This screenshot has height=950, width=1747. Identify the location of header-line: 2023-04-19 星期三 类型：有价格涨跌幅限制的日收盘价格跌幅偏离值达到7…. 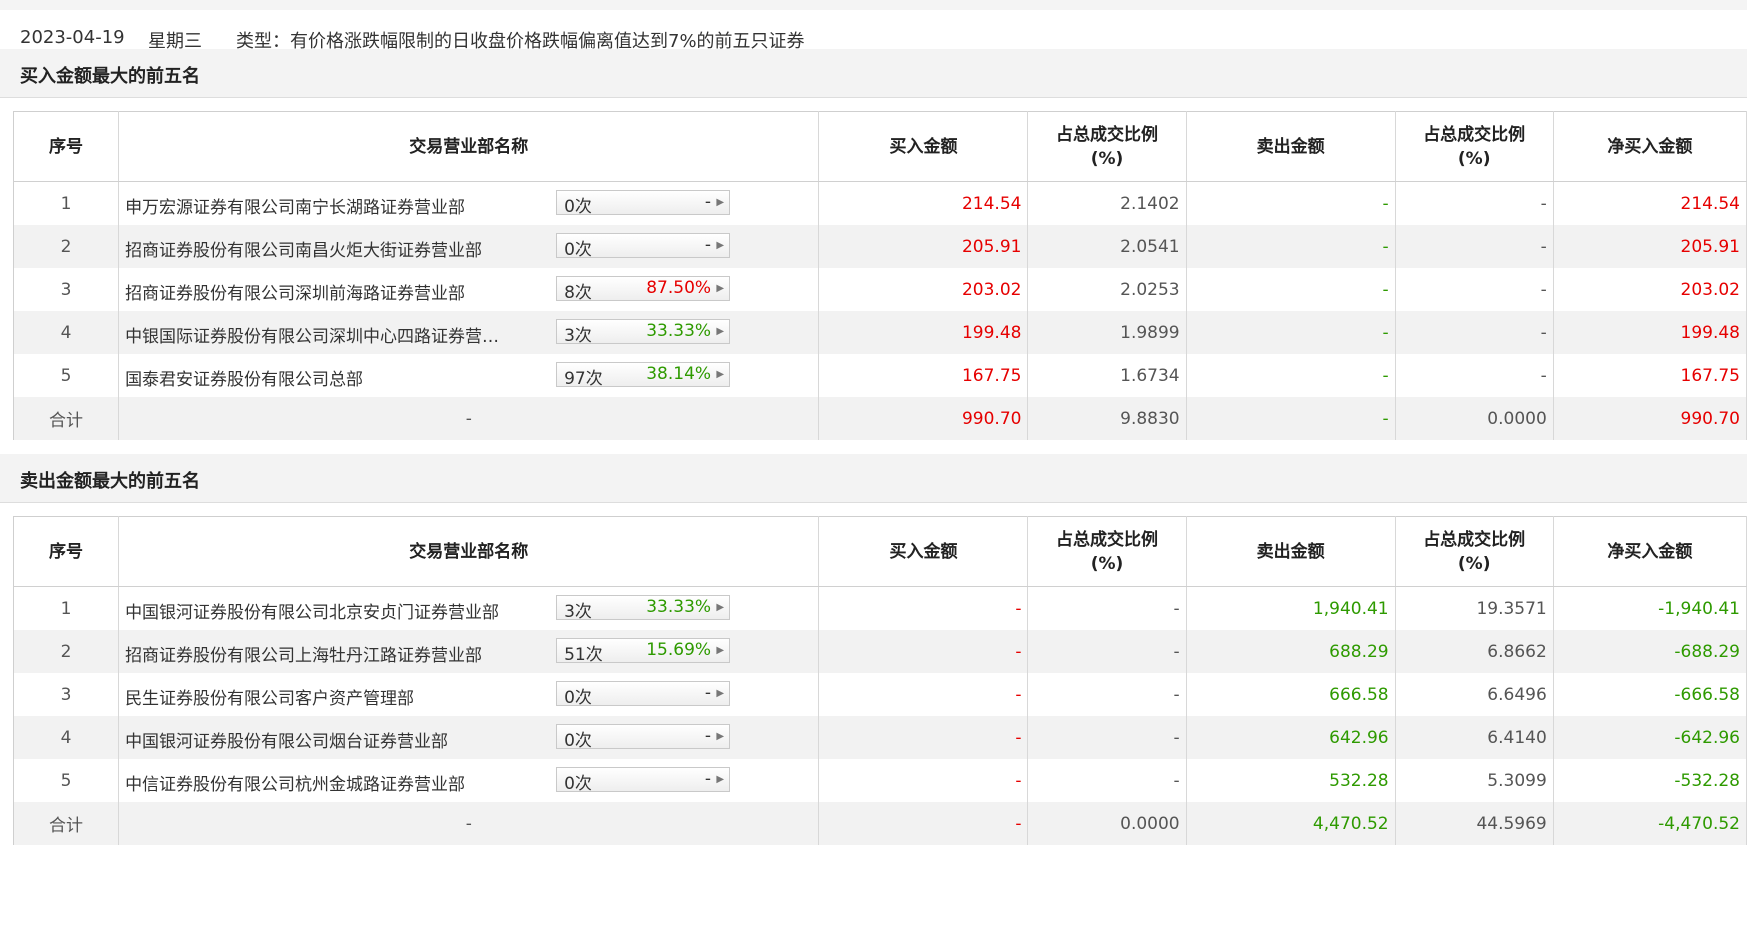
(873, 31).